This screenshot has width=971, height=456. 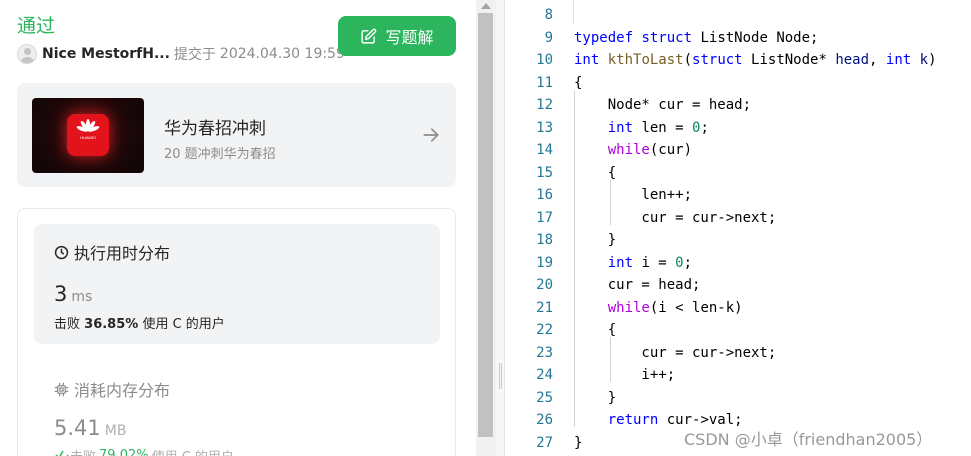 What do you see at coordinates (409, 37) in the screenshot?
I see `write-solution-label: 写题解` at bounding box center [409, 37].